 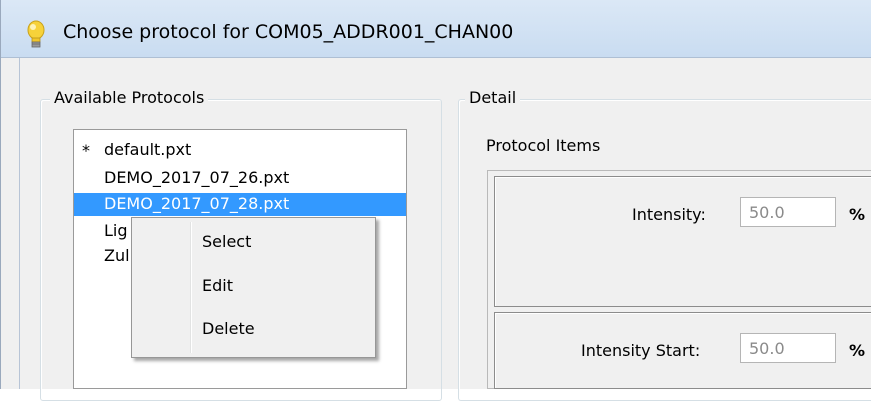 What do you see at coordinates (197, 203) in the screenshot?
I see `list-item-label: DEMO_2017_07_28.pxt` at bounding box center [197, 203].